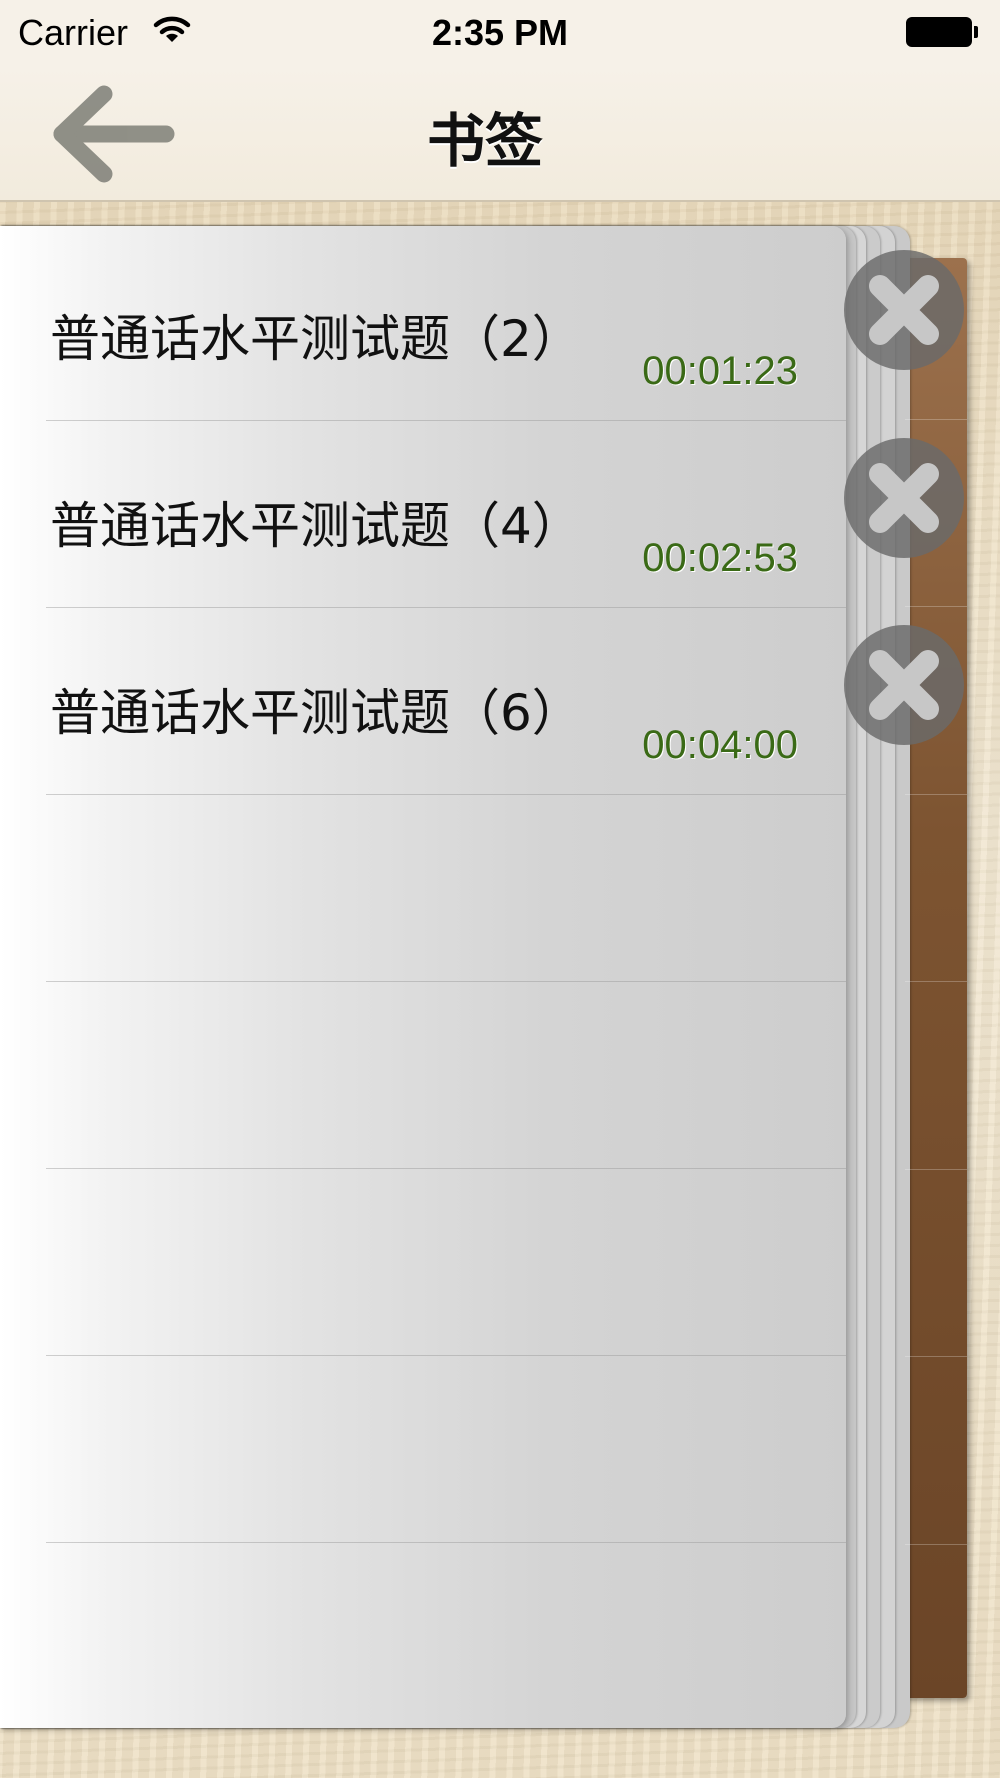  I want to click on page-title: 书签, so click(484, 141).